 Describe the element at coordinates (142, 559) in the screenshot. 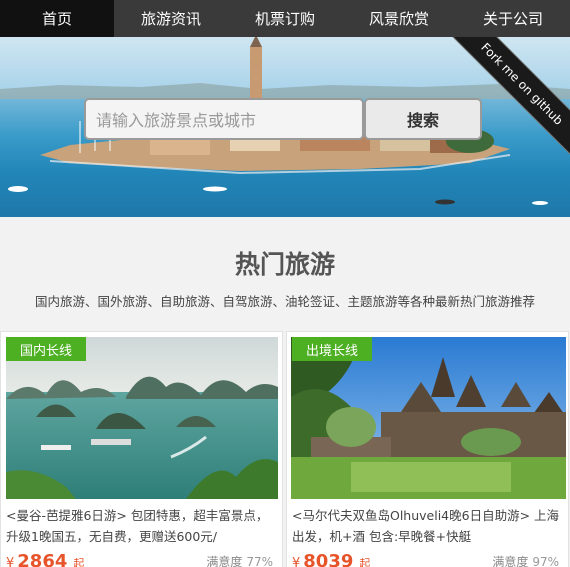

I see `price-row: ¥ 2864 起 满意度 77%` at that location.